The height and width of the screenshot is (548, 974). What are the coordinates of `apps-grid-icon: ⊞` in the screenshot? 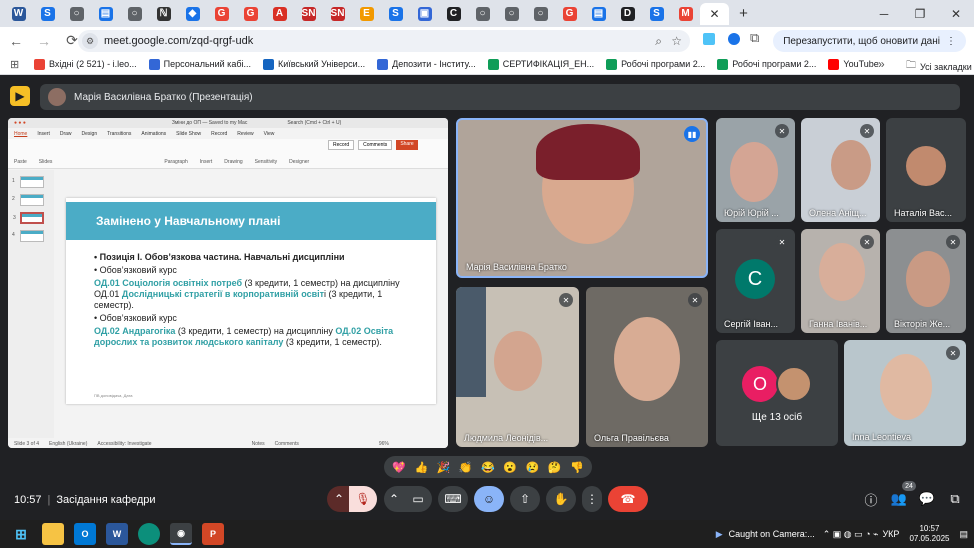 It's located at (17, 64).